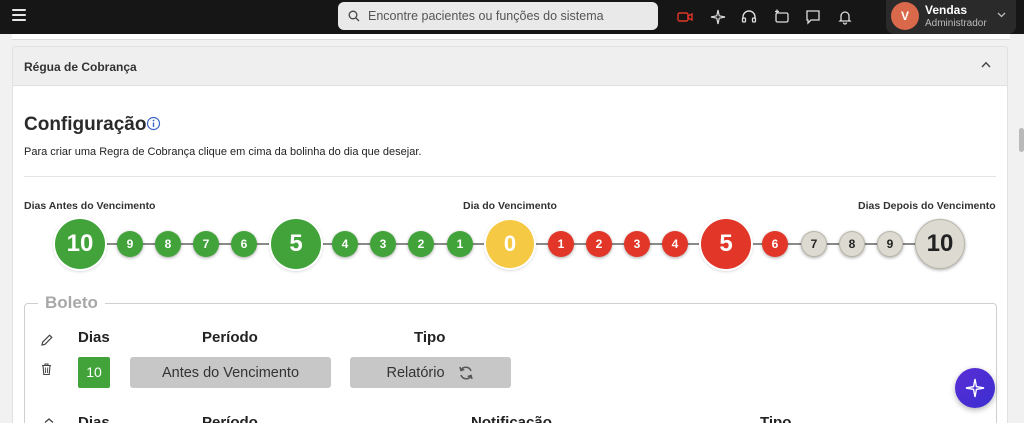  Describe the element at coordinates (905, 16) in the screenshot. I see `avatar: V` at that location.